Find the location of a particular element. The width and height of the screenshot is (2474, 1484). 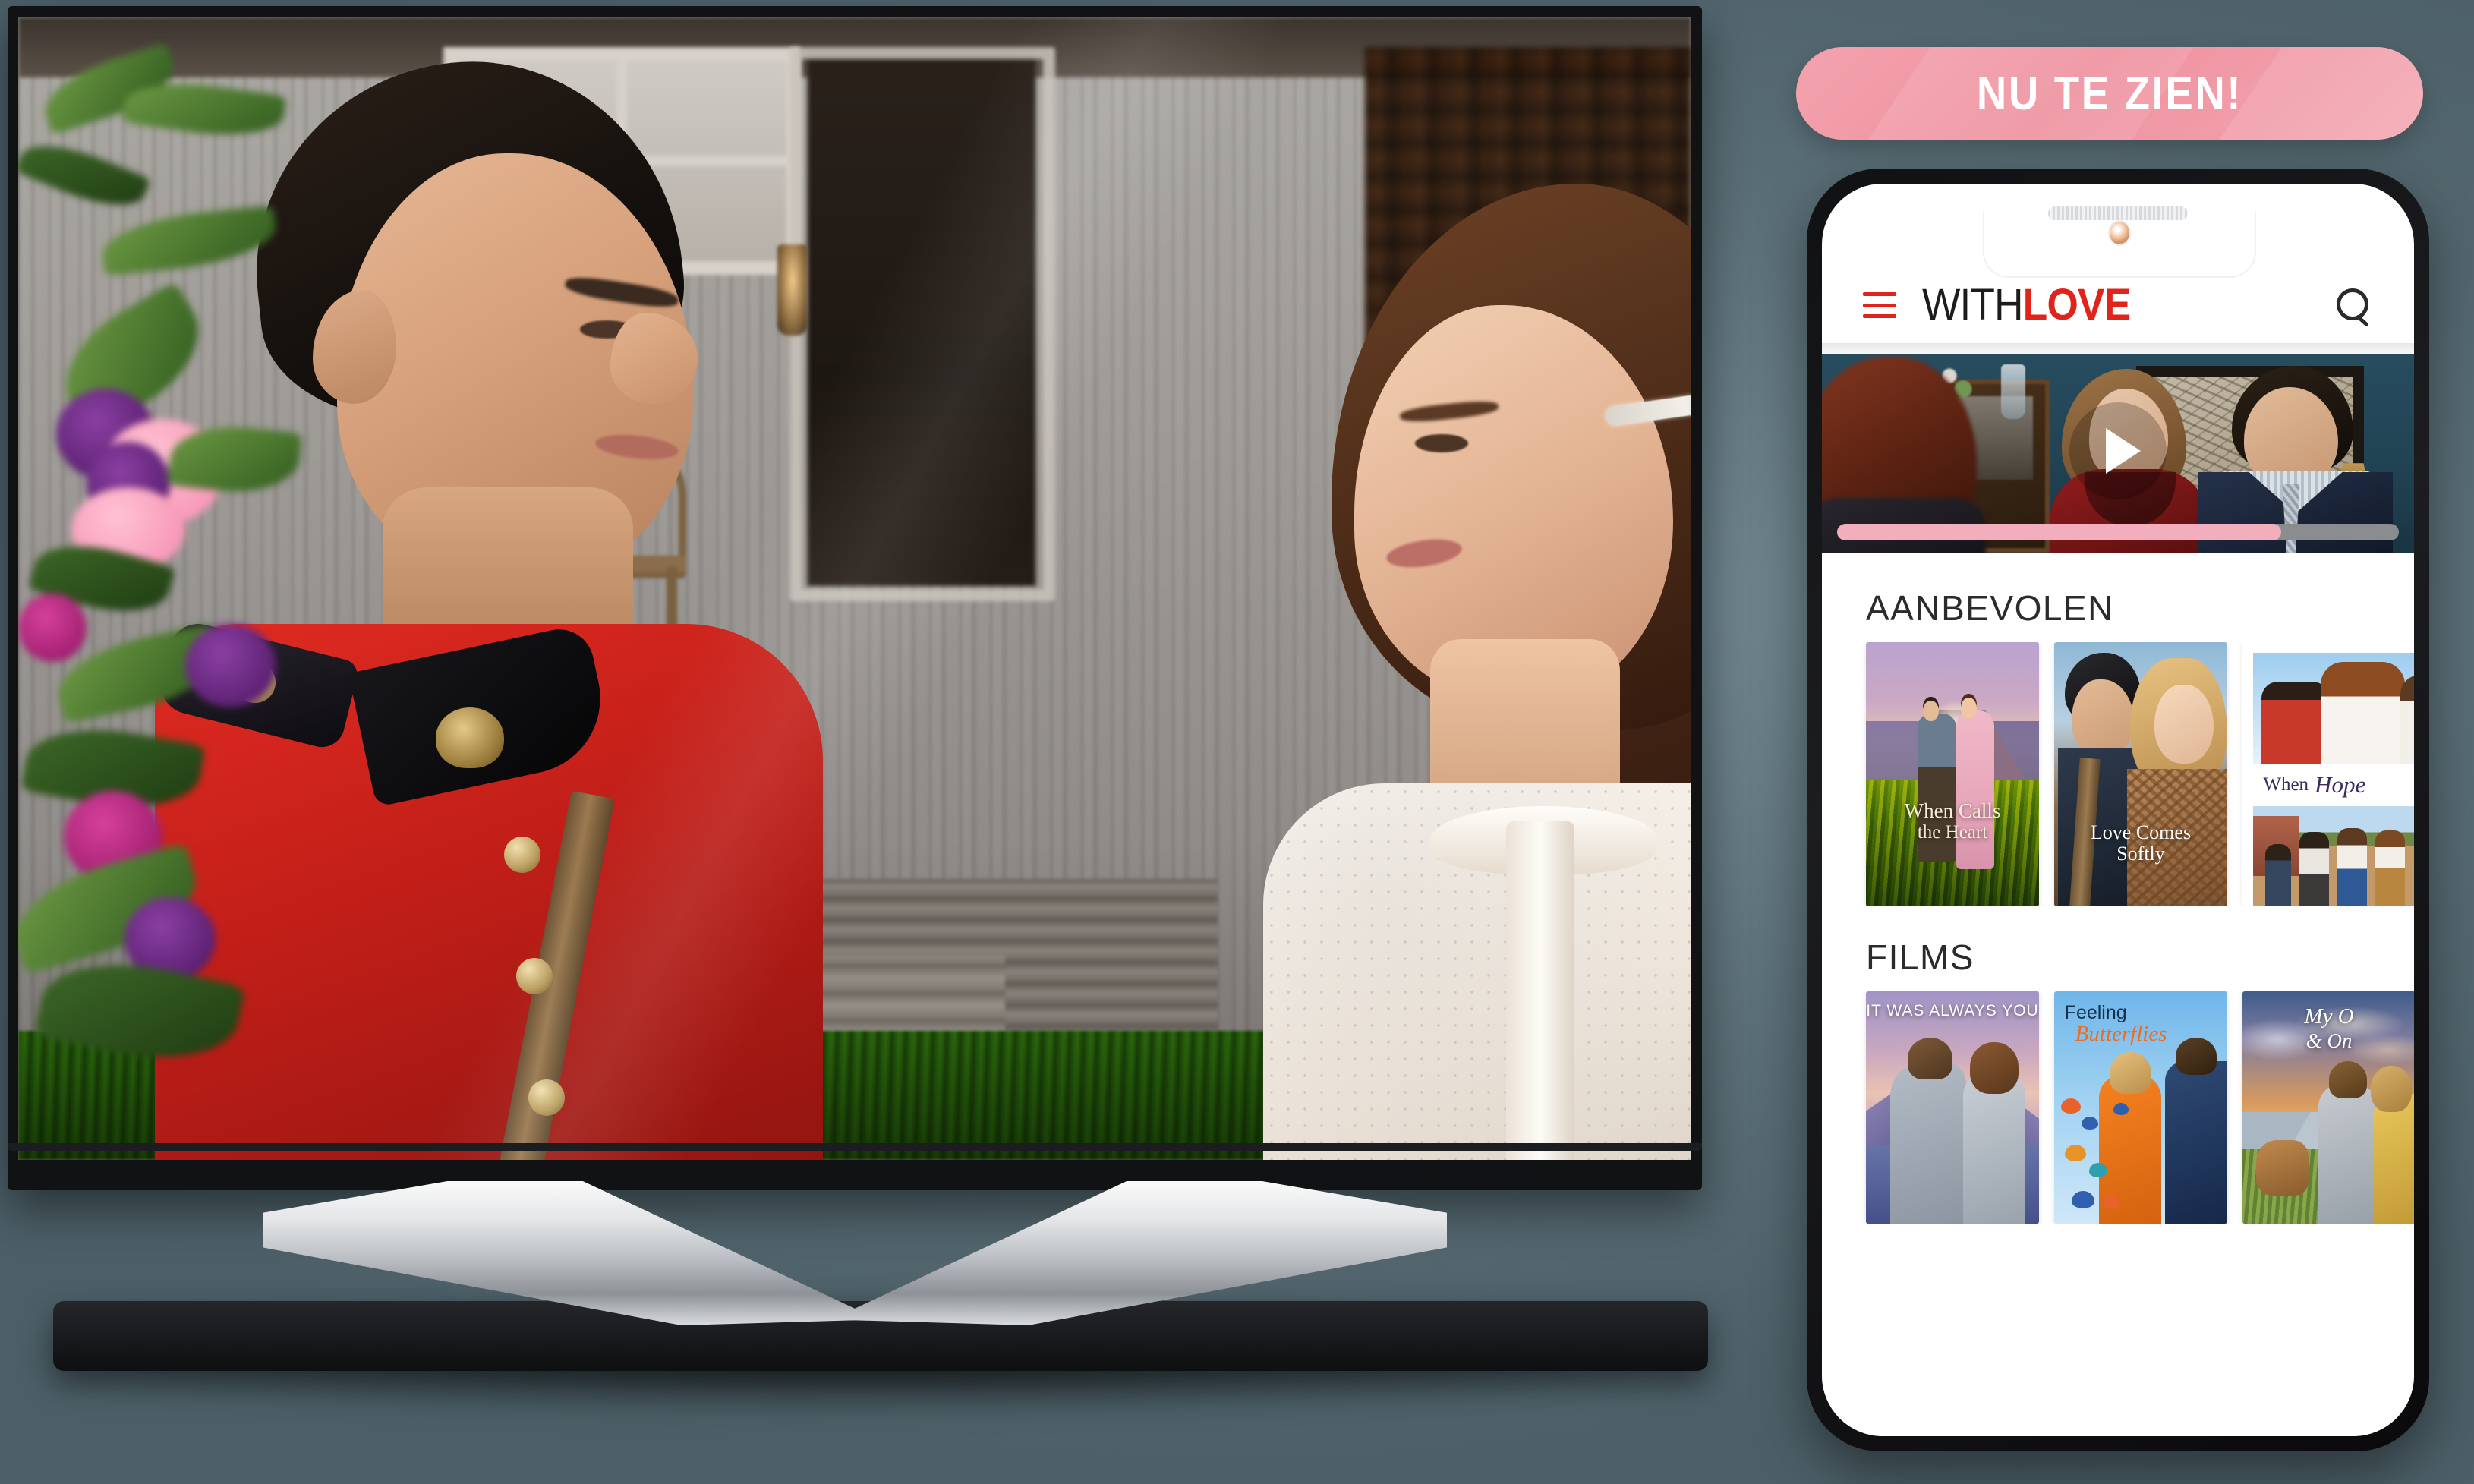

poster-card-when-calls-the-heart: When Calls the Heart is located at coordinates (1952, 774).